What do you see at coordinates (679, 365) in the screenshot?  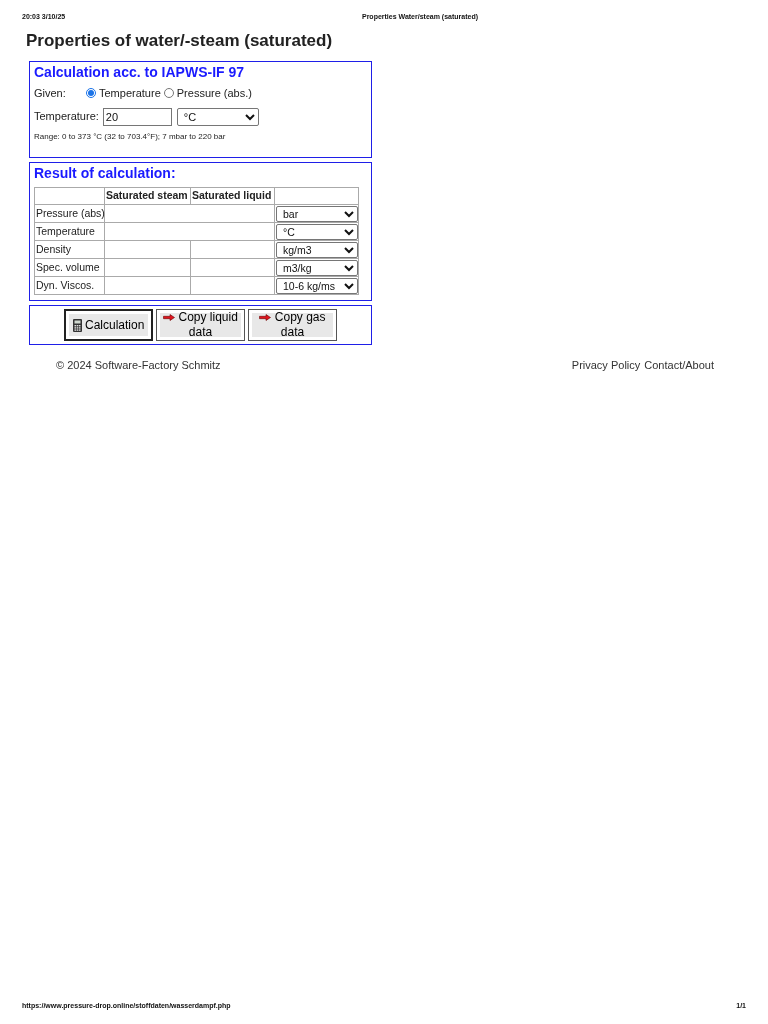 I see `footer-link: Contact/About` at bounding box center [679, 365].